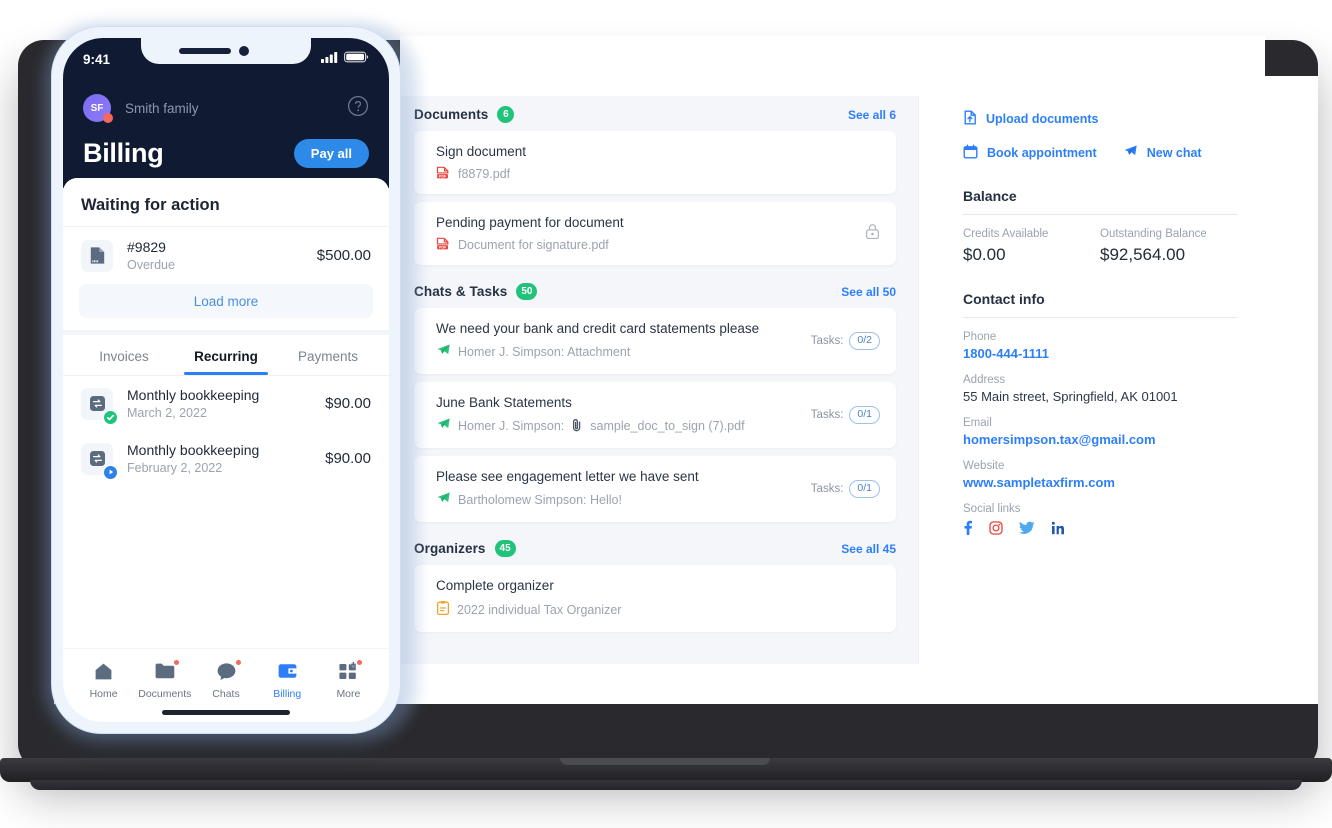 This screenshot has height=828, width=1332. What do you see at coordinates (164, 680) in the screenshot?
I see `tabbar-item-documents: Documents` at bounding box center [164, 680].